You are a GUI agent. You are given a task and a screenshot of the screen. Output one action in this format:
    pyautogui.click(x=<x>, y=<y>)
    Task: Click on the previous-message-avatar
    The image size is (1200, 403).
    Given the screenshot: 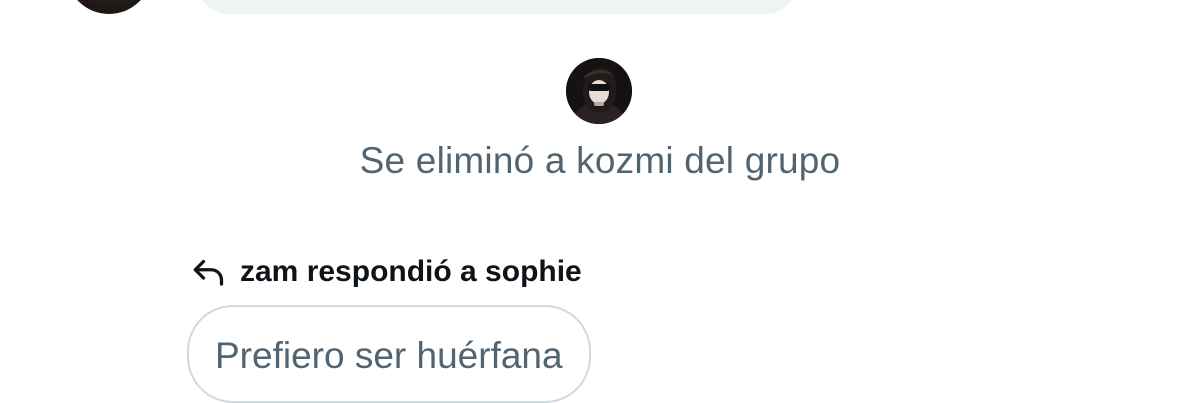 What is the action you would take?
    pyautogui.click(x=109, y=7)
    